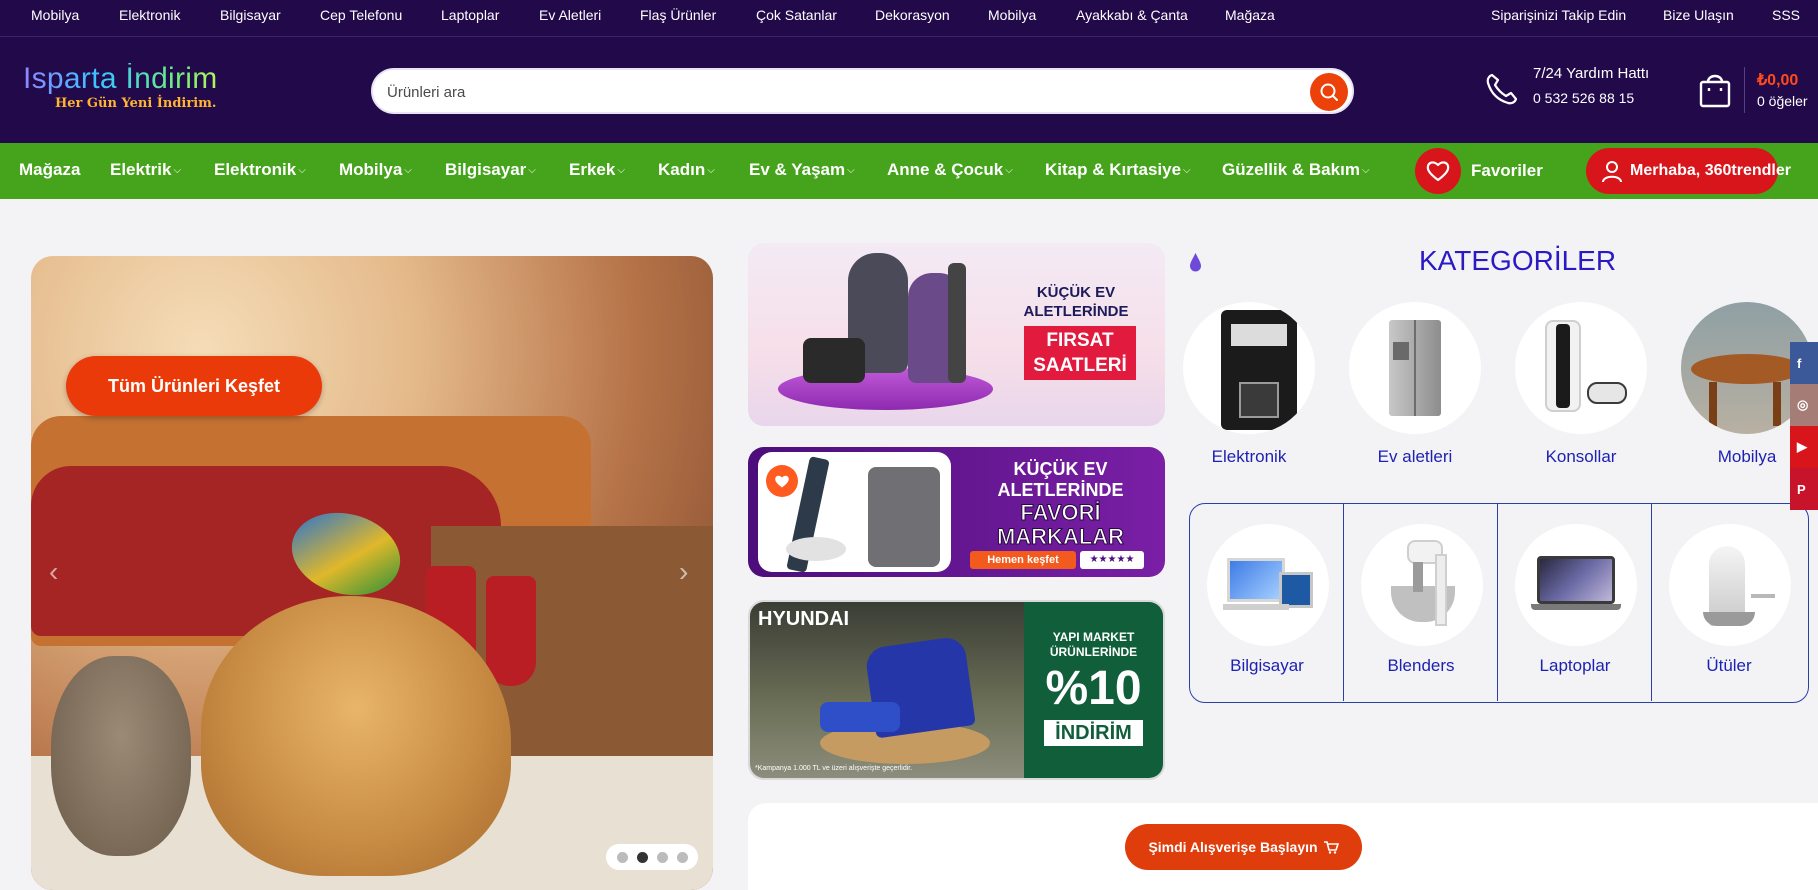 This screenshot has width=1818, height=890. What do you see at coordinates (1584, 98) in the screenshot?
I see `help-phone: 0 532 526 88 15` at bounding box center [1584, 98].